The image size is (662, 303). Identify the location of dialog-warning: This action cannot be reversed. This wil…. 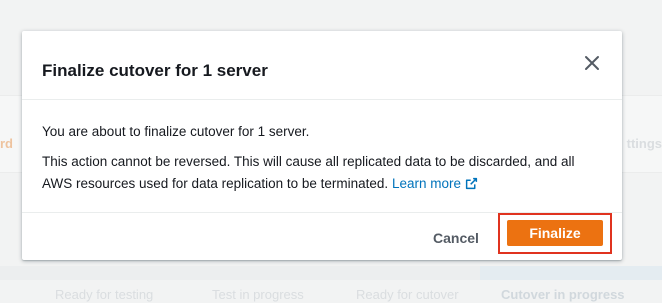
(322, 173).